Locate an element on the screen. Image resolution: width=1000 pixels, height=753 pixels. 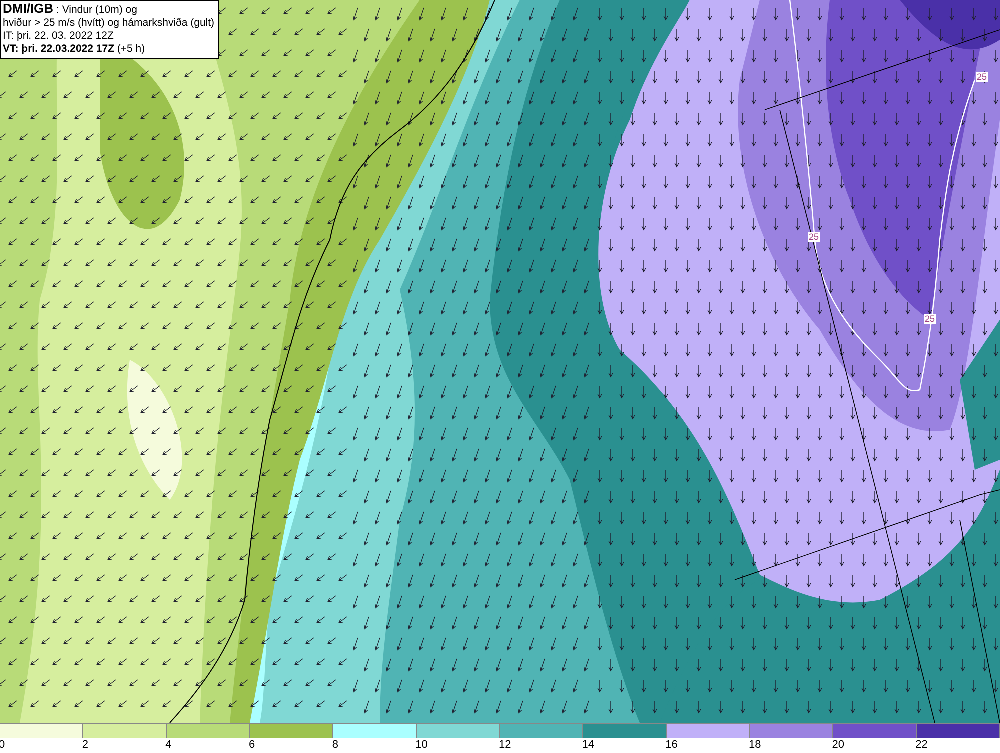
title-line: DMI/IGB : Vindur (10m) og is located at coordinates (70, 10).